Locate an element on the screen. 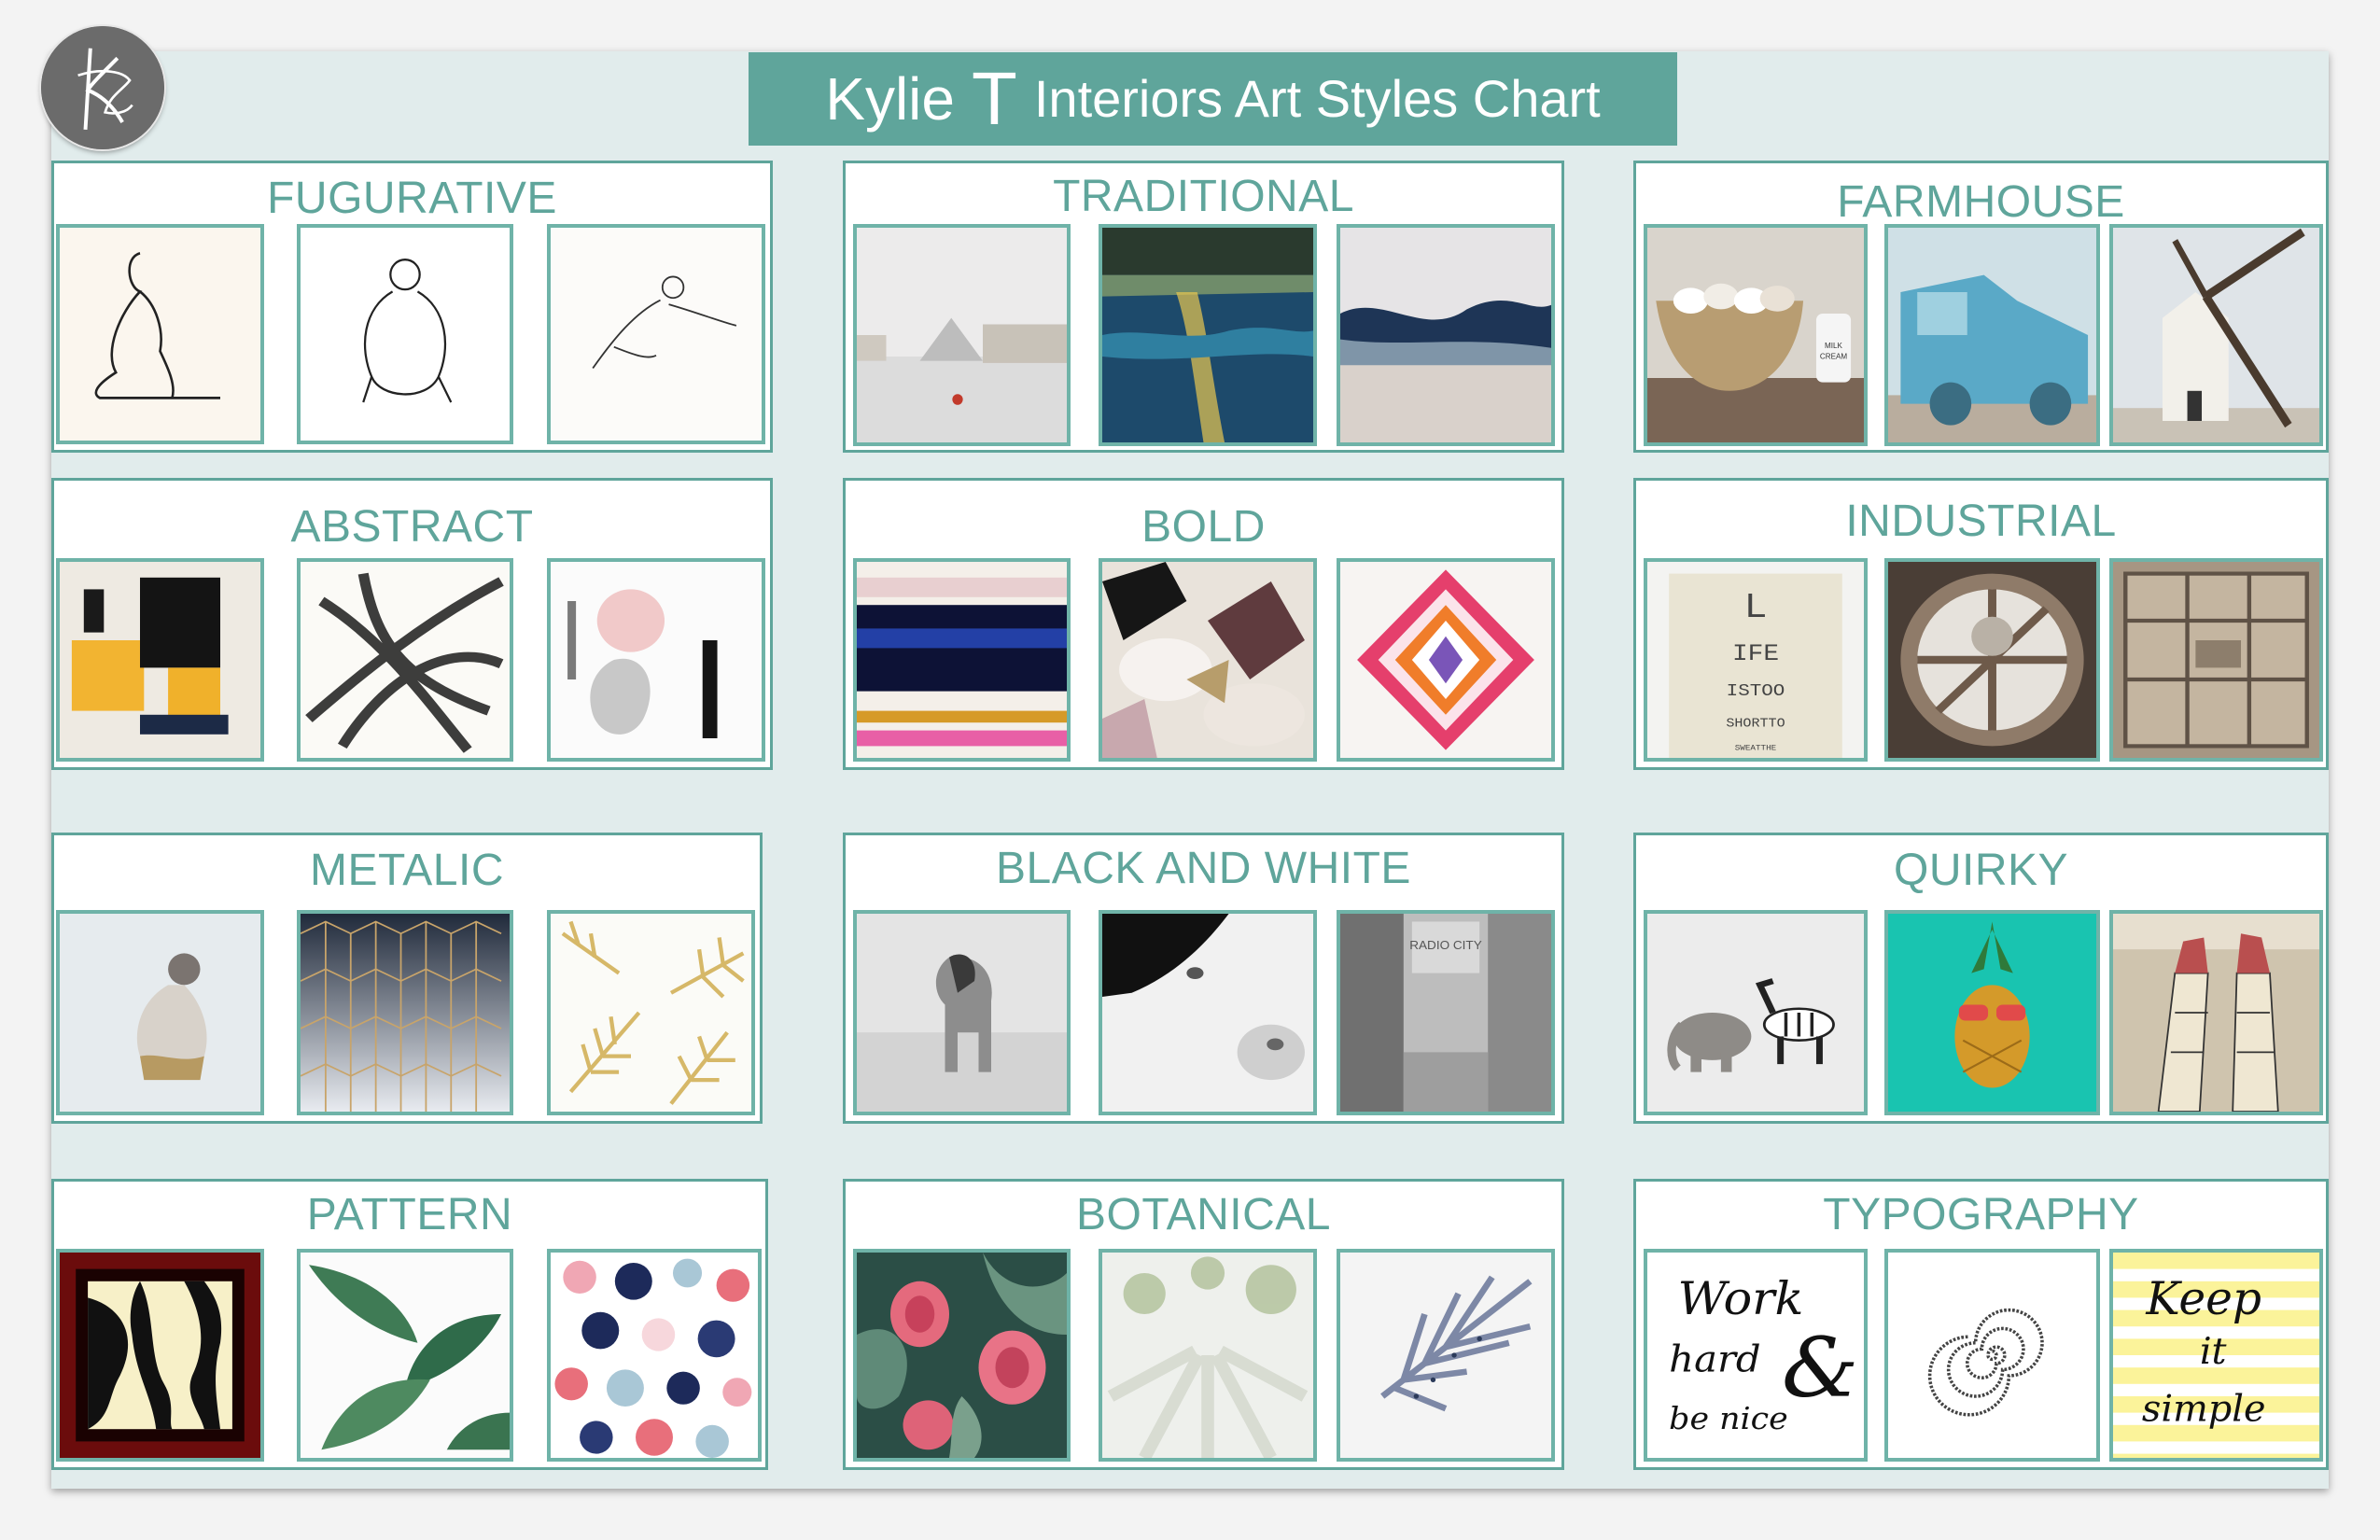 Image resolution: width=2380 pixels, height=1540 pixels. panel-title-typography: TYPOGRAPHY is located at coordinates (1981, 1214).